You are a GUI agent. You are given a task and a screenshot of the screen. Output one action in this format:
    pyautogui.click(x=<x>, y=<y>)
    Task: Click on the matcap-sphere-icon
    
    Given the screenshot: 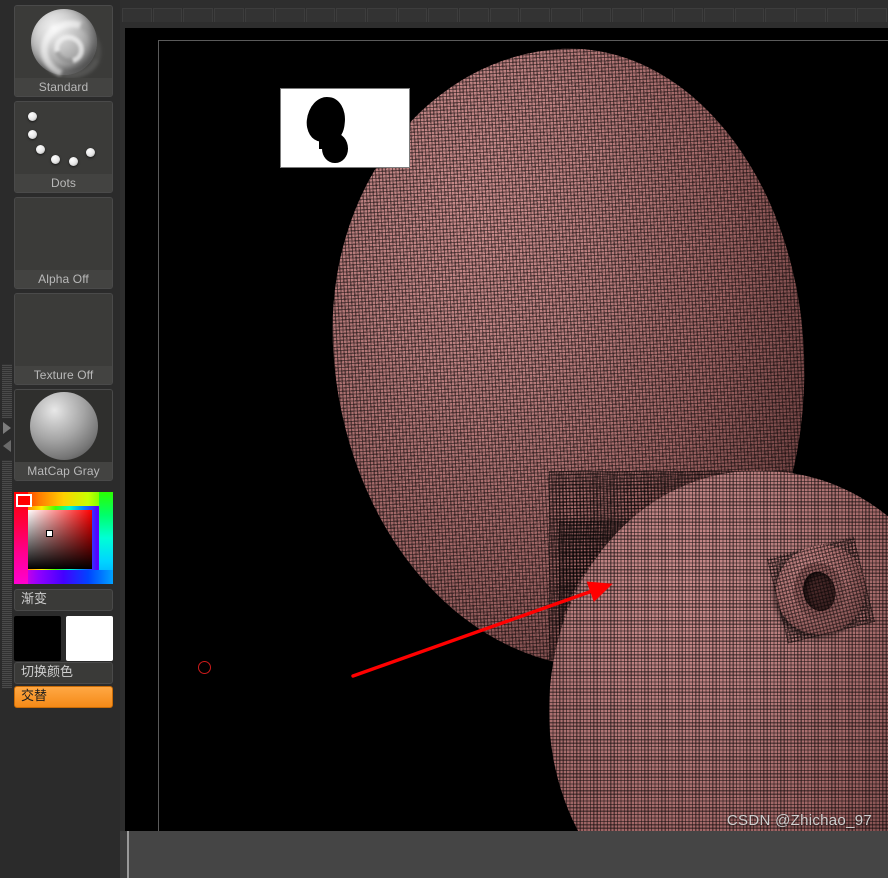 What is the action you would take?
    pyautogui.click(x=63, y=426)
    